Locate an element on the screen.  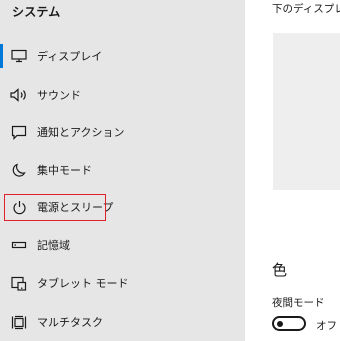
display-preview is located at coordinates (306, 111).